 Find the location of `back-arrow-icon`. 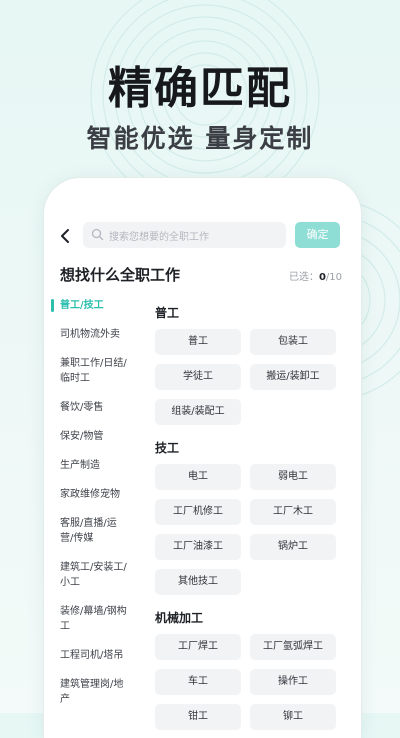

back-arrow-icon is located at coordinates (66, 236).